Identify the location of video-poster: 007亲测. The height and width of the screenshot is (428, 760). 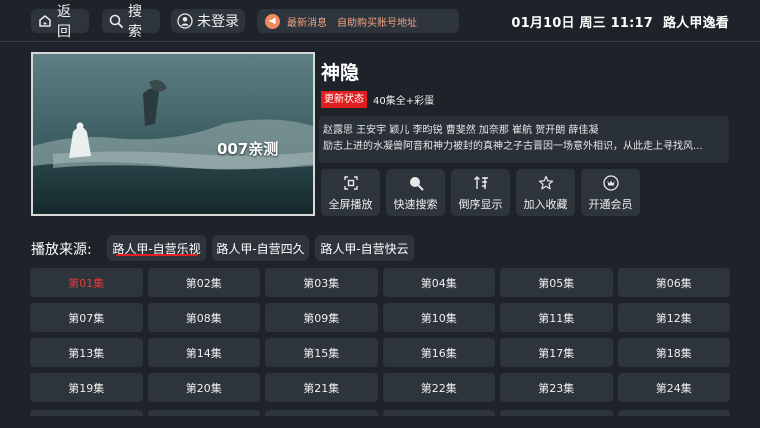
(173, 134).